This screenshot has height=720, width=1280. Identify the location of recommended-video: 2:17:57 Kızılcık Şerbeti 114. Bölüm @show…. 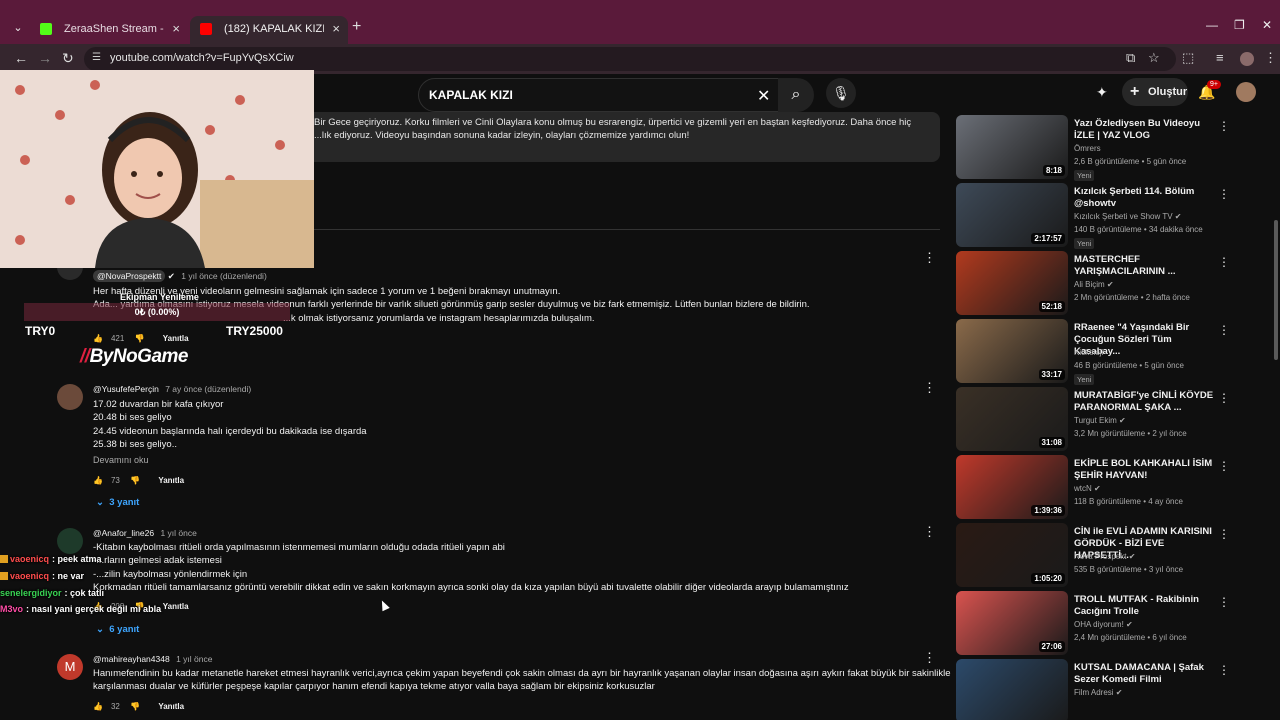
(1091, 216).